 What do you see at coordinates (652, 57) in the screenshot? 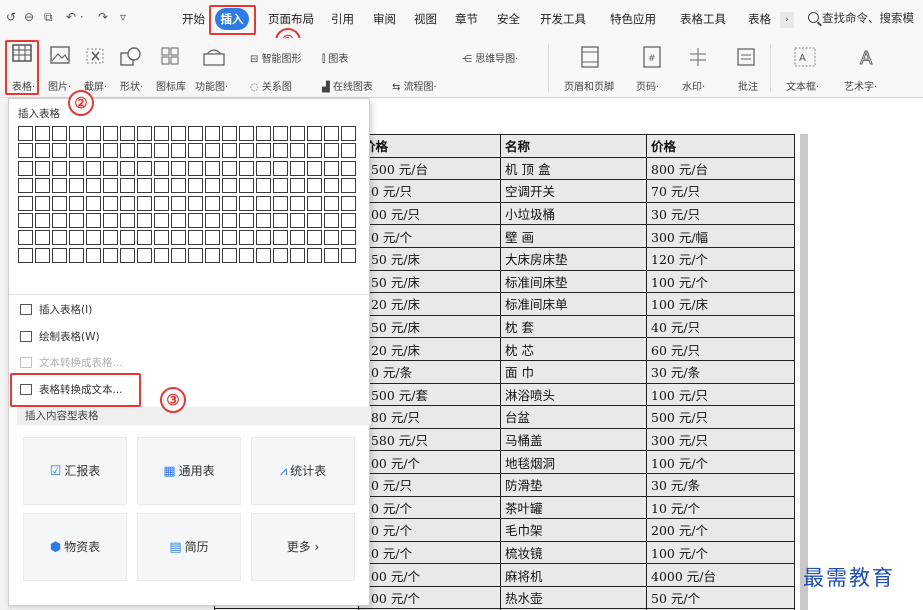
I see `page-number-icon: #` at bounding box center [652, 57].